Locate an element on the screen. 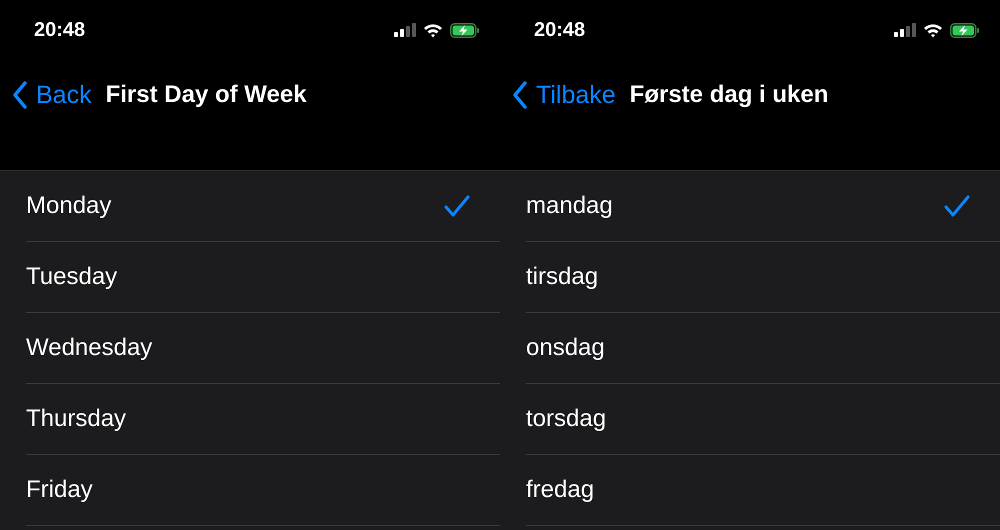  weekday-option: onsdag is located at coordinates (763, 348).